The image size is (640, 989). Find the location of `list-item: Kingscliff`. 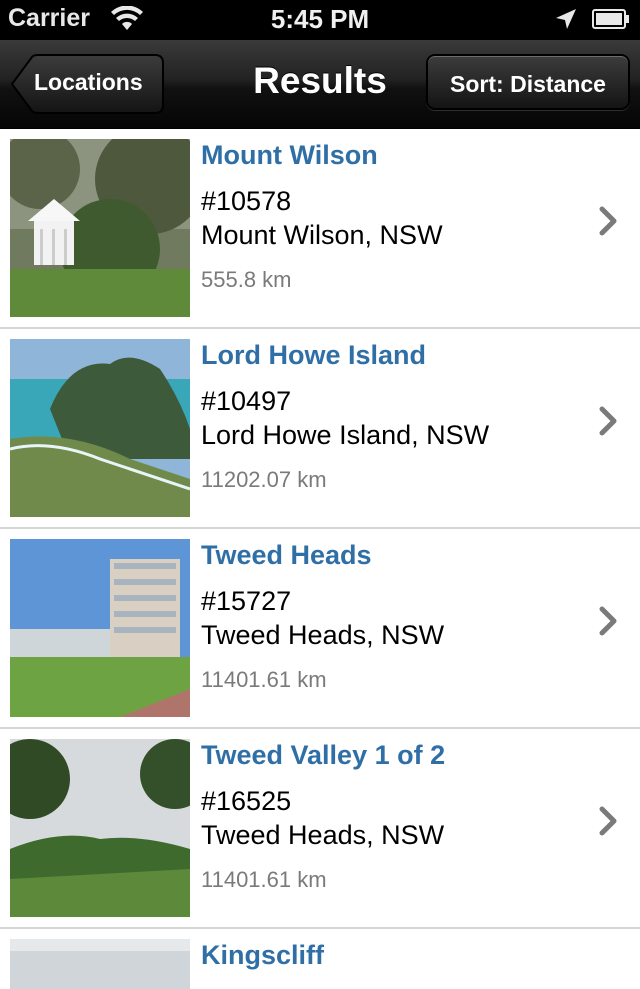

list-item: Kingscliff is located at coordinates (320, 959).